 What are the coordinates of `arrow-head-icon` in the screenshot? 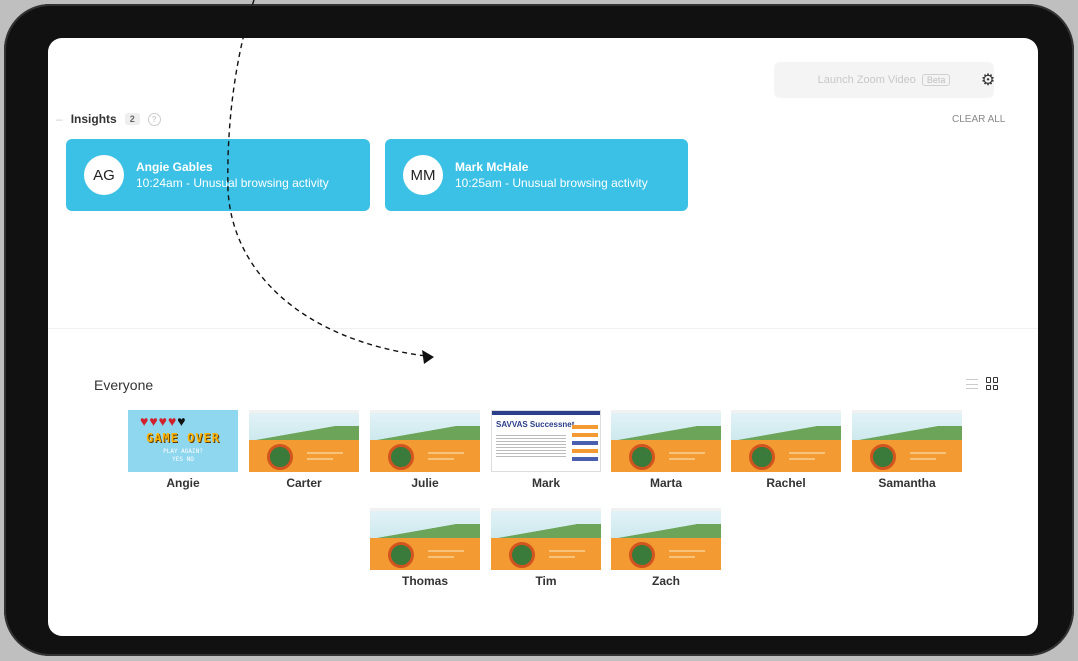 It's located at (428, 357).